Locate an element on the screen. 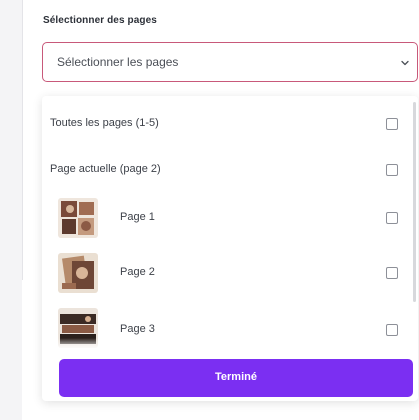 This screenshot has width=419, height=420. option-all-pages: Toutes les pages (1-5) is located at coordinates (230, 124).